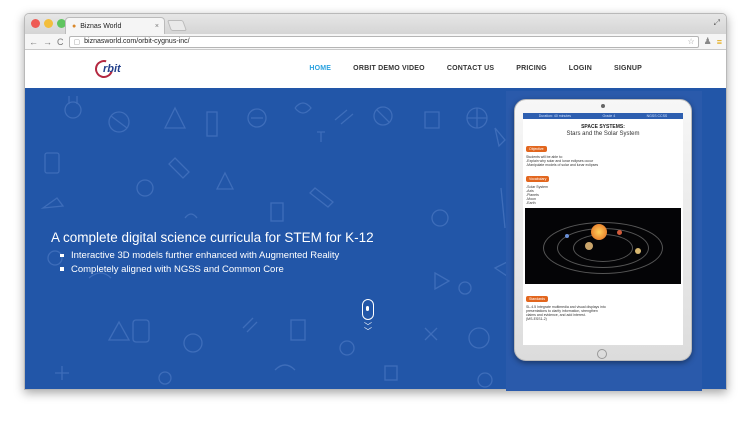 This screenshot has width=750, height=425. What do you see at coordinates (177, 25) in the screenshot?
I see `new-tab-button` at bounding box center [177, 25].